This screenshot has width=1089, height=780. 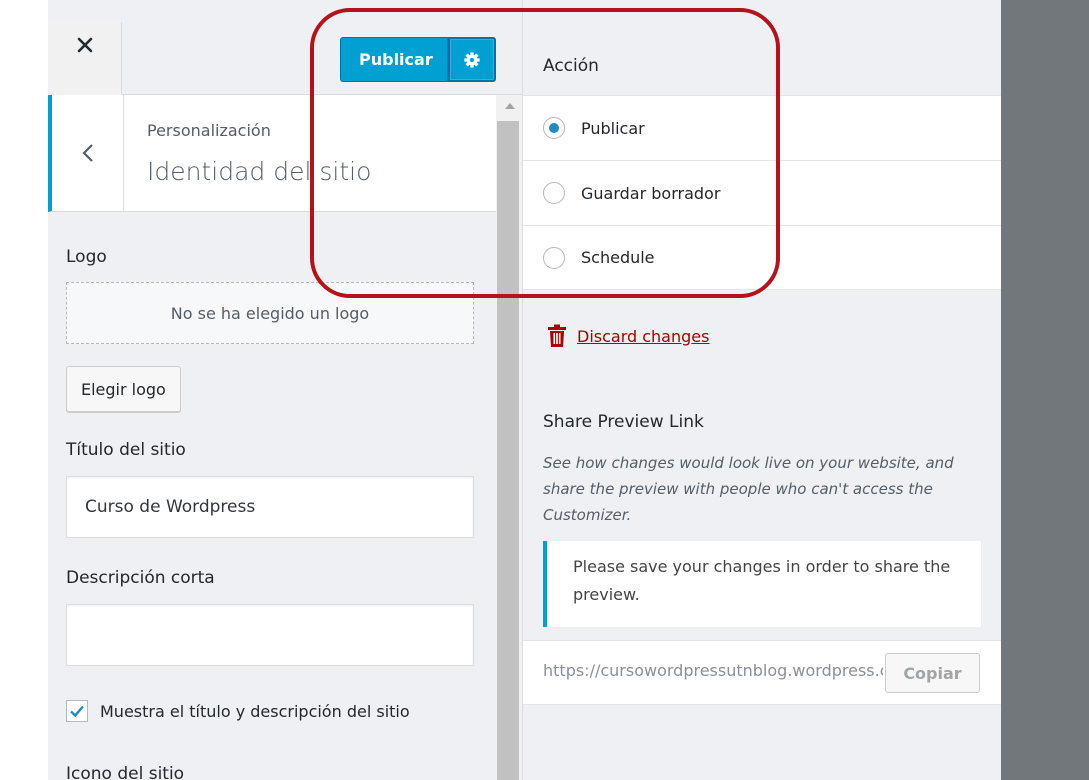 I want to click on radio-option-draft: Guardar borrador, so click(x=762, y=192).